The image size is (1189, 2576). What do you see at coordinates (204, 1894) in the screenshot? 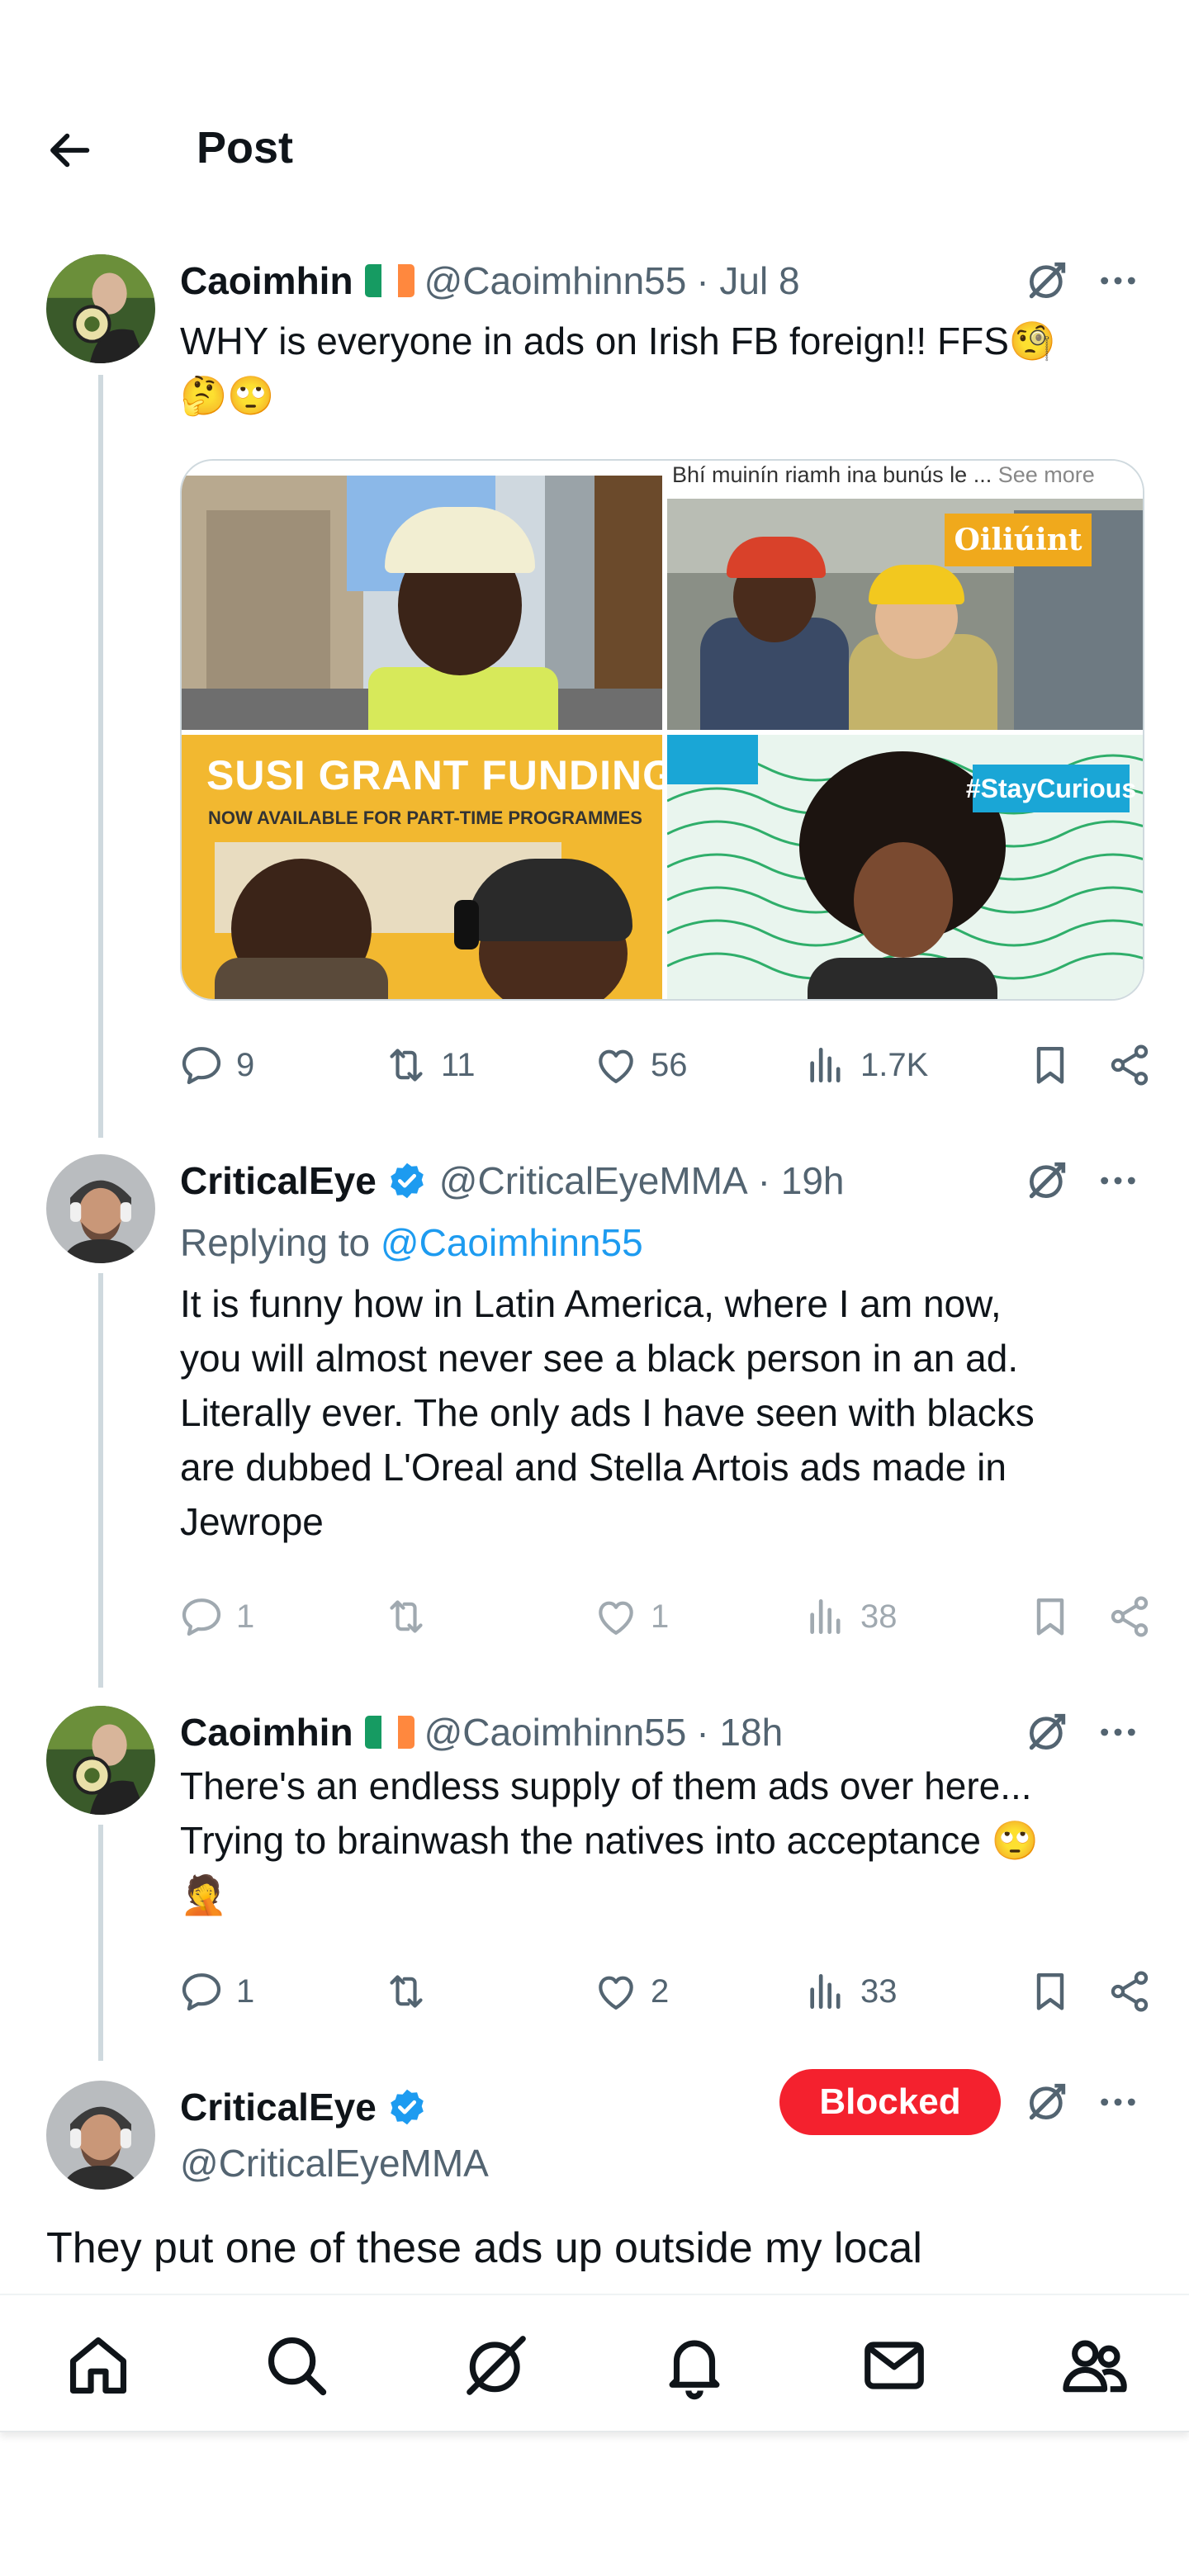
I see `text-line: 🤦` at bounding box center [204, 1894].